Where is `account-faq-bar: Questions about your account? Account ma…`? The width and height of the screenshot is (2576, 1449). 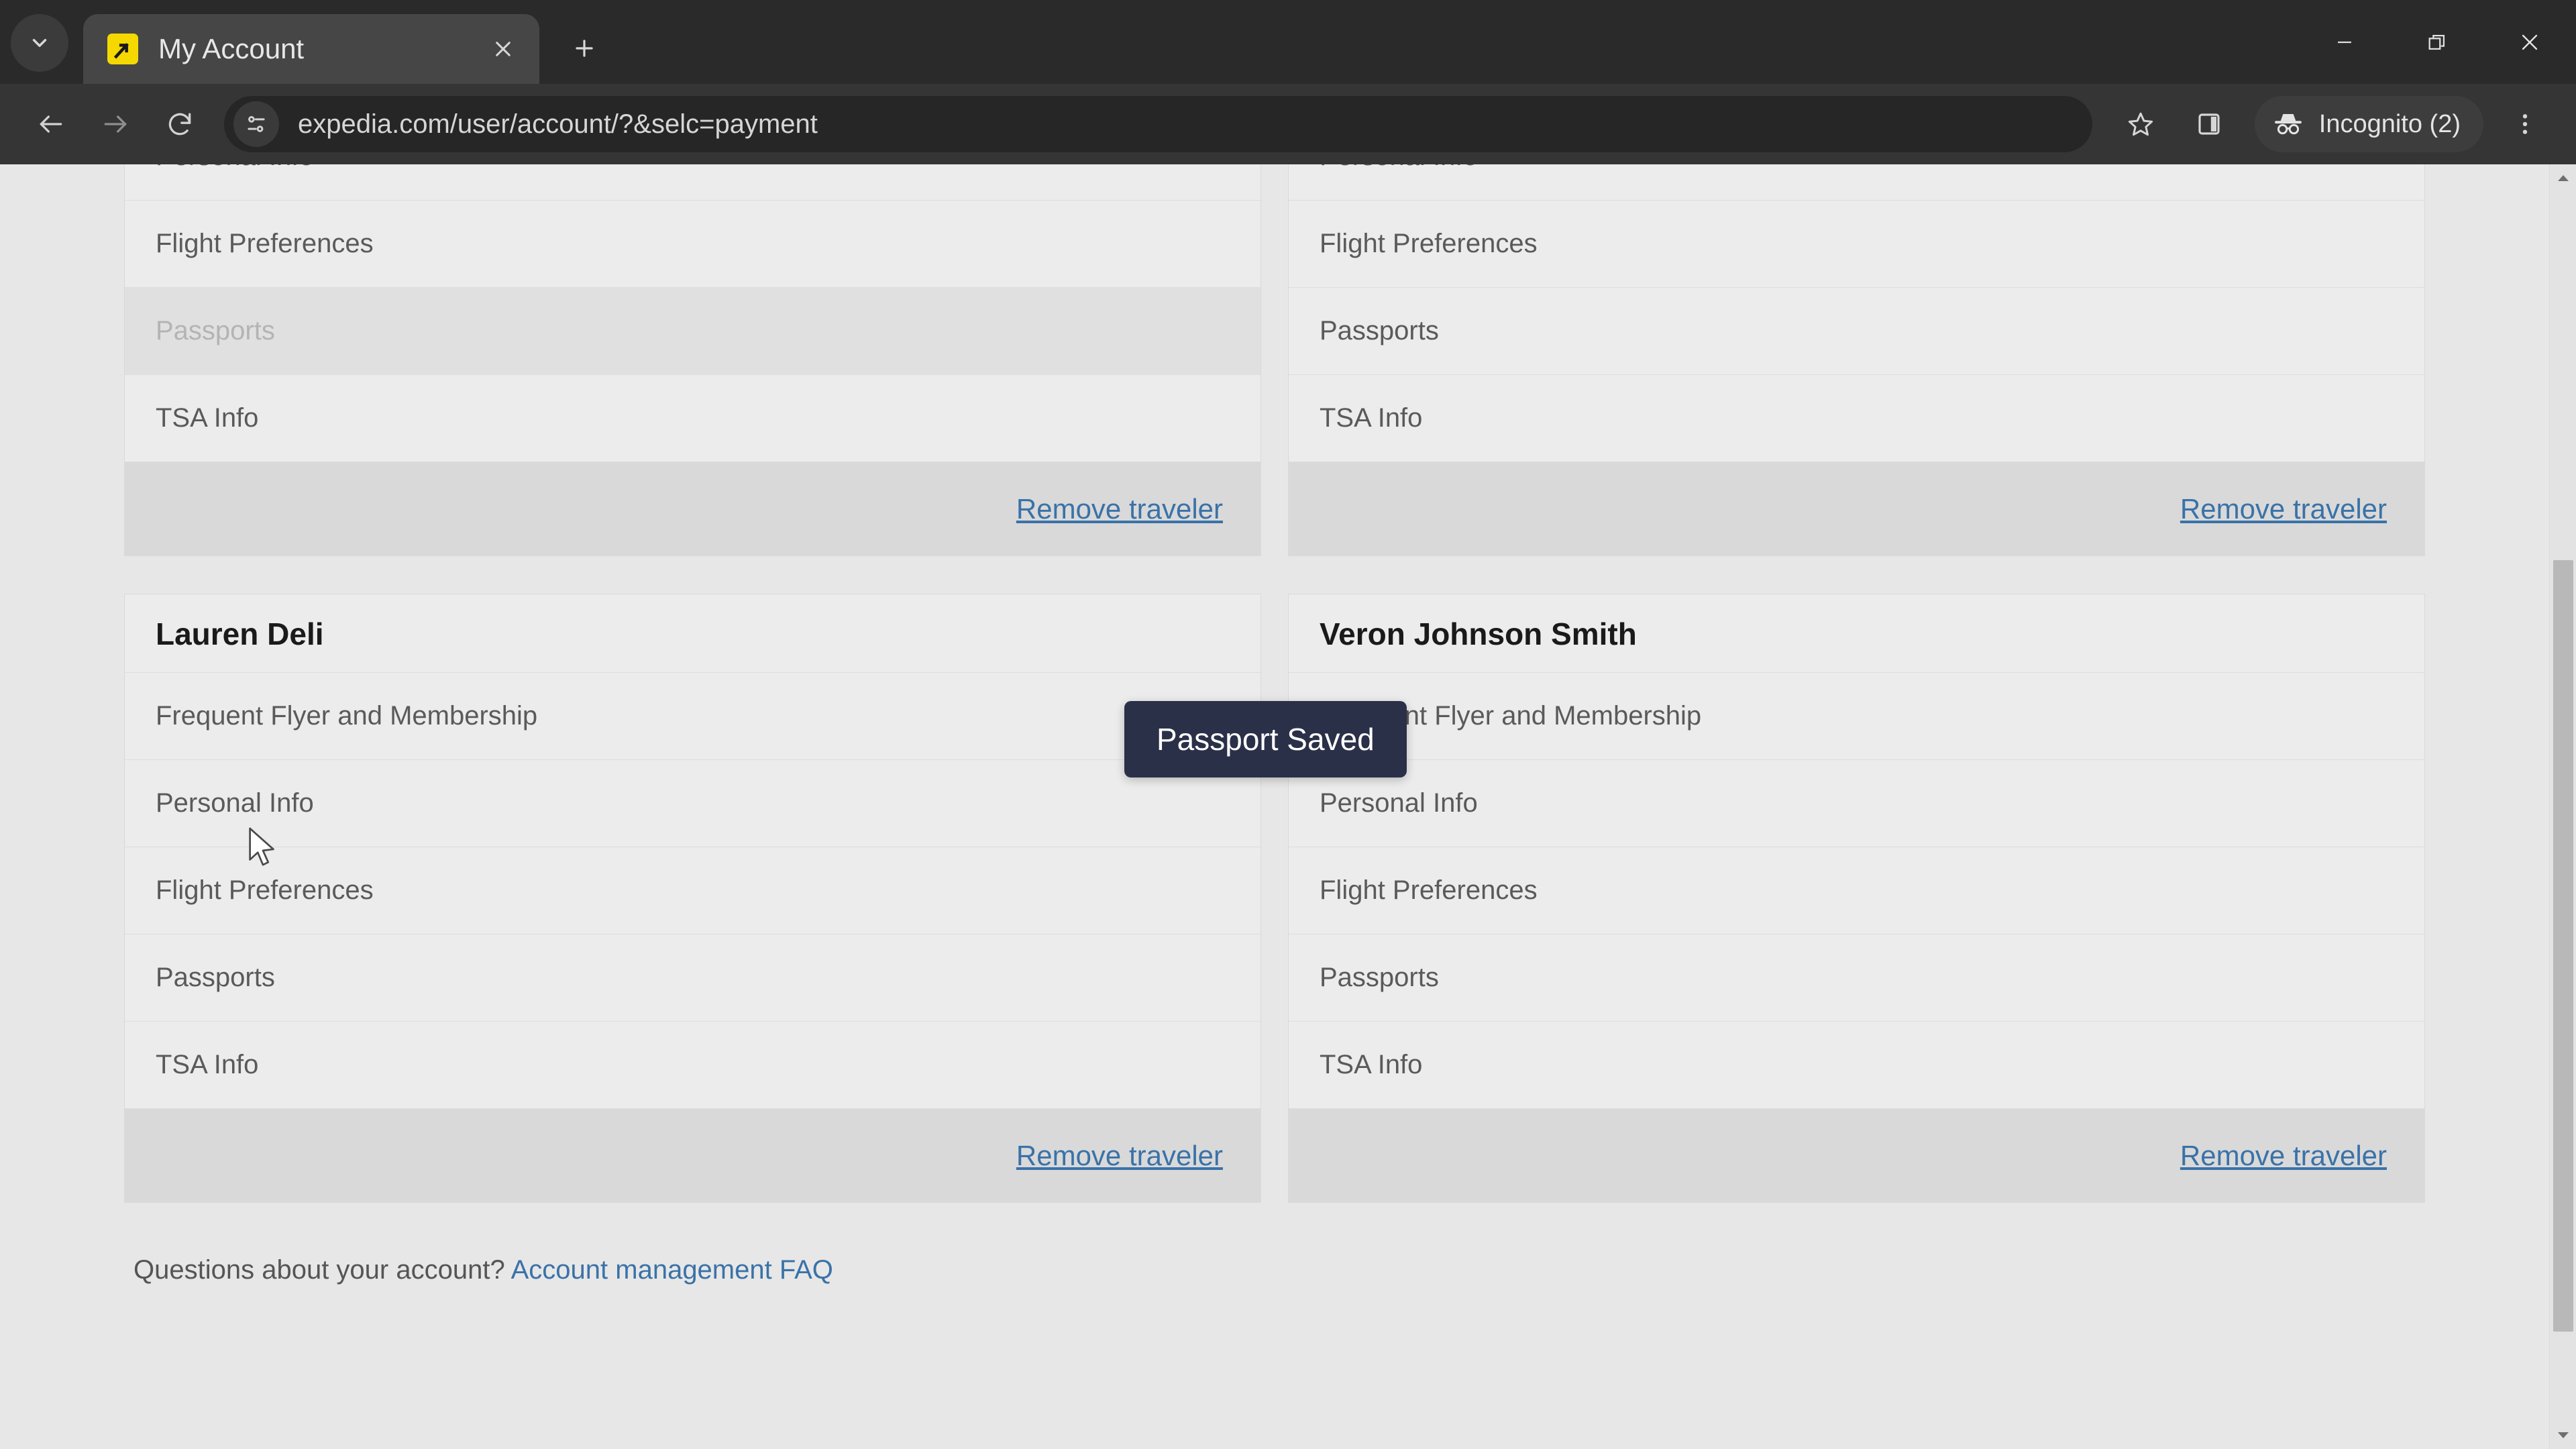 account-faq-bar: Questions about your account? Account ma… is located at coordinates (1274, 1244).